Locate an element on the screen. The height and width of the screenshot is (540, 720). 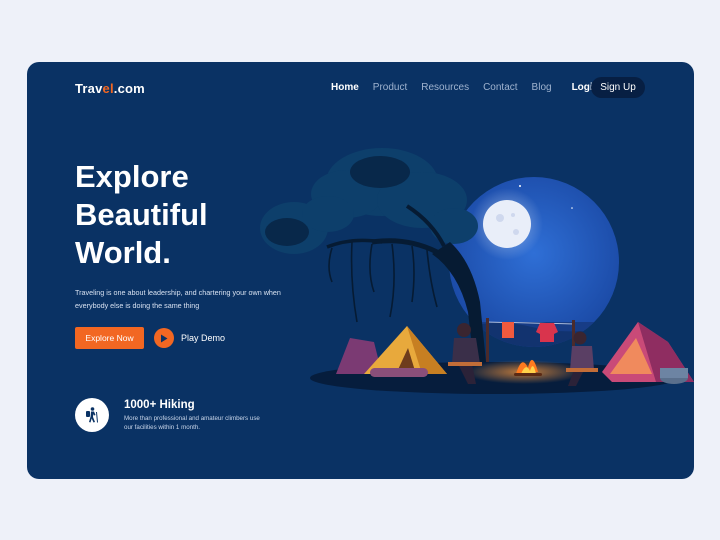
stat-title: 1000+ Hiking is located at coordinates (159, 405).